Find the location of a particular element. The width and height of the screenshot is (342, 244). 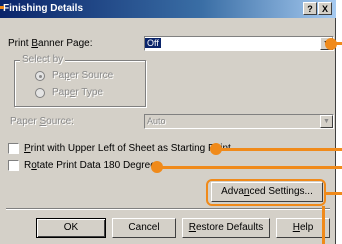

divider is located at coordinates (168, 209).